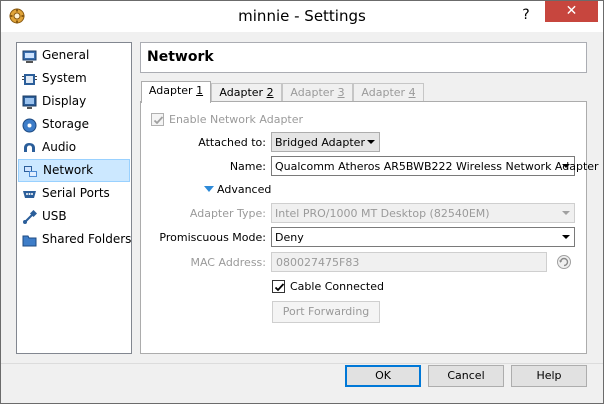 This screenshot has height=404, width=604. What do you see at coordinates (302, 16) in the screenshot?
I see `title-bar: minnie - Settings ? ✕` at bounding box center [302, 16].